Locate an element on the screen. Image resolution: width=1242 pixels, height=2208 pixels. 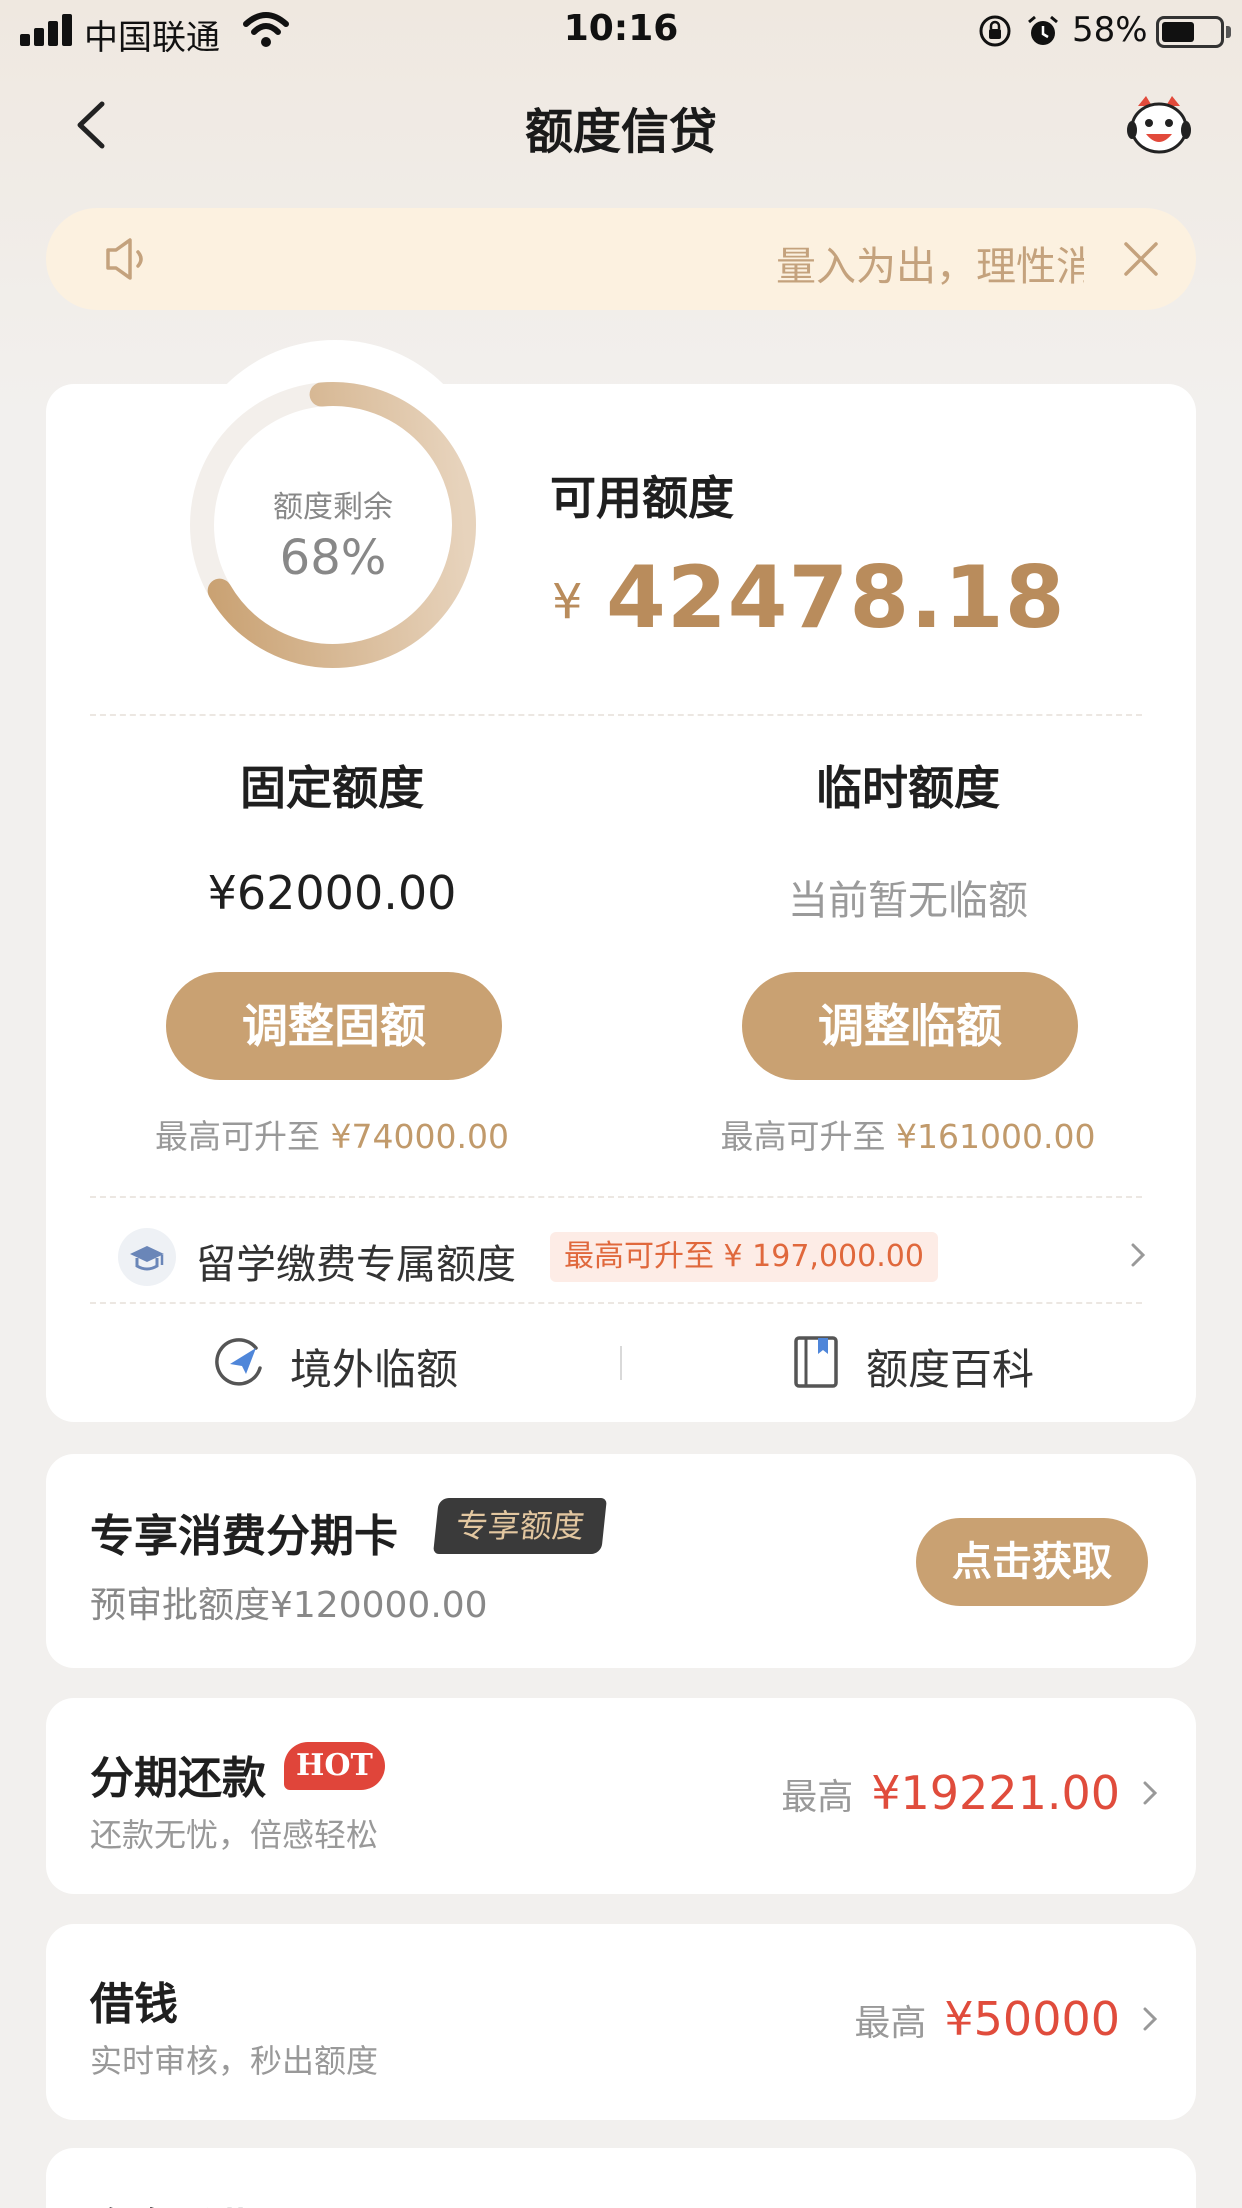
available-credit-amount: 42478.18 is located at coordinates (836, 598).